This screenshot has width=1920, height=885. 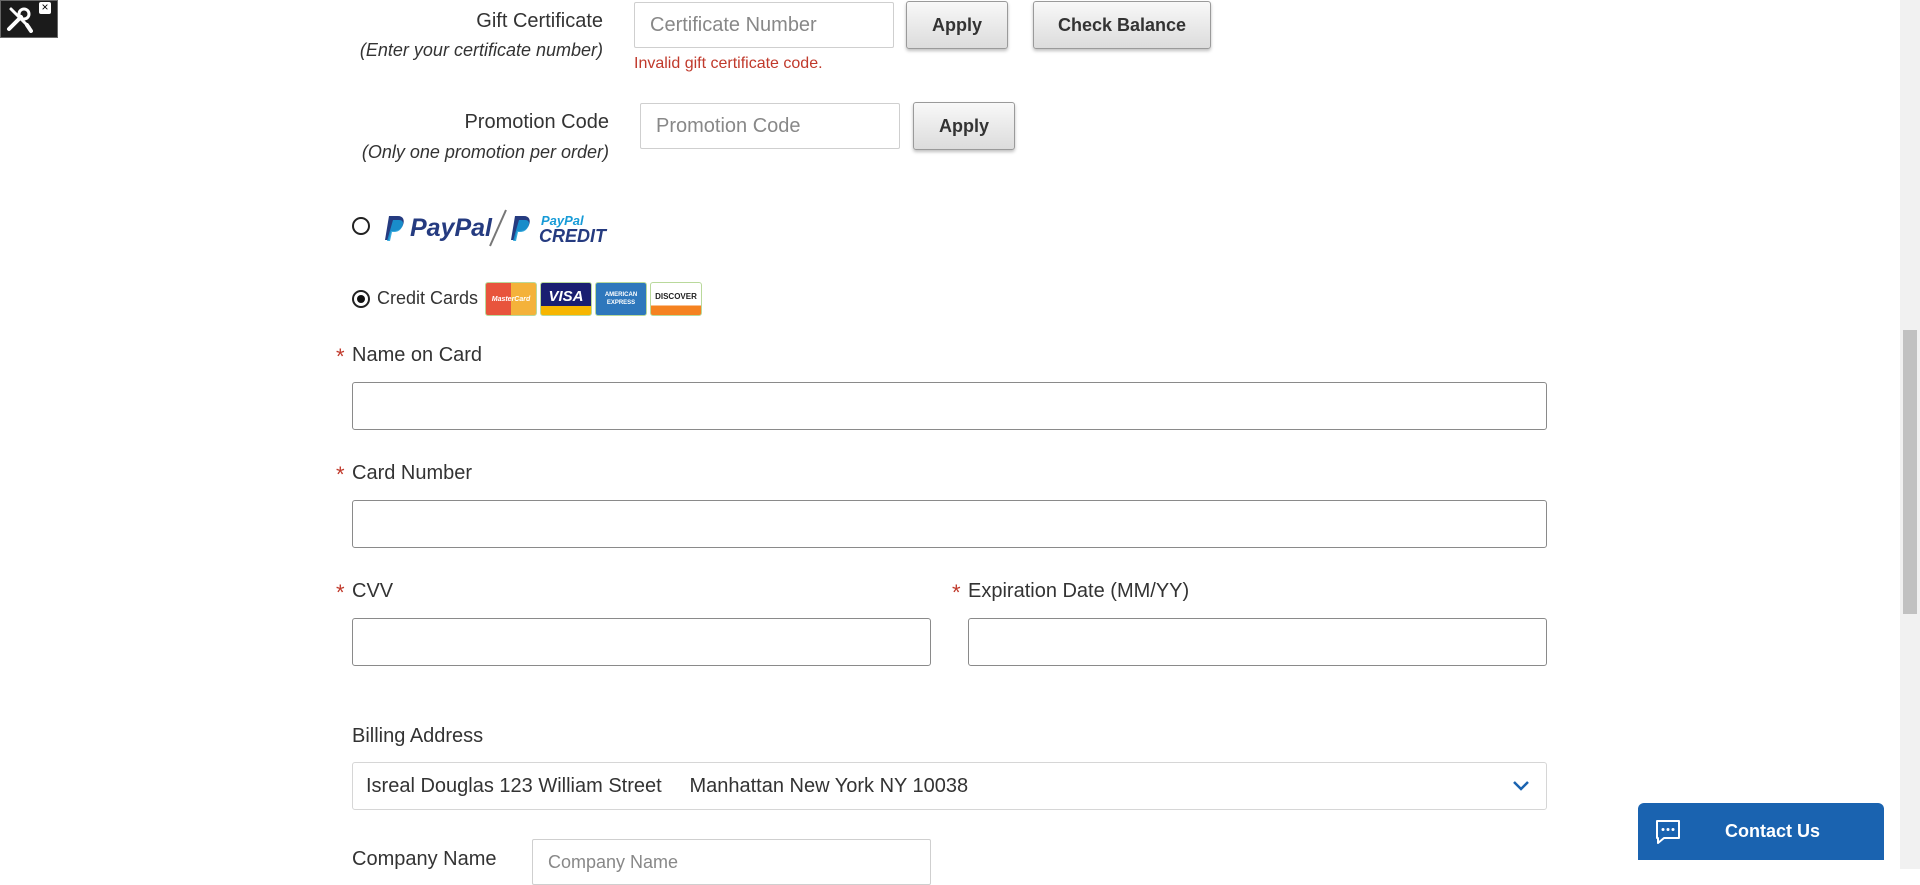 I want to click on paypal-logo: PayPal PayPal CREDIT, so click(x=495, y=228).